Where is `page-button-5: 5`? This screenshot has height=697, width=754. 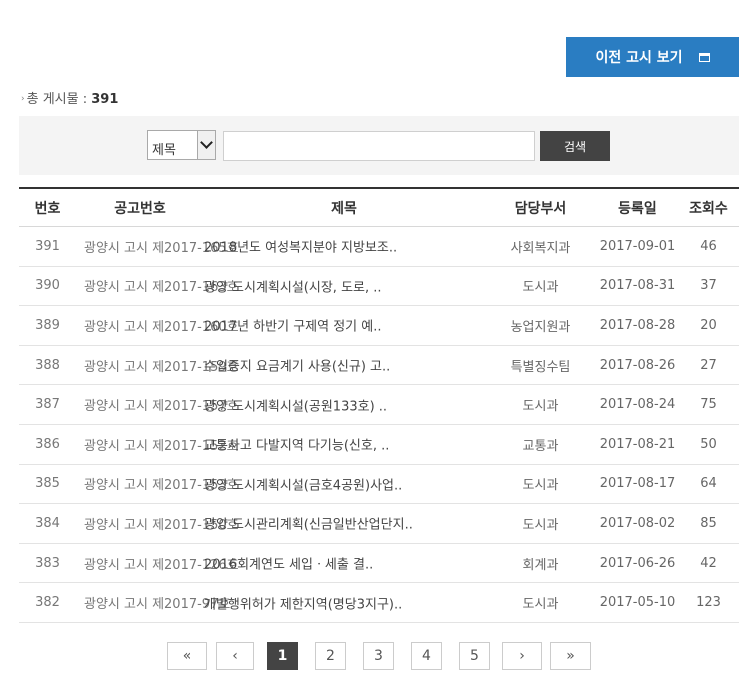 page-button-5: 5 is located at coordinates (474, 656).